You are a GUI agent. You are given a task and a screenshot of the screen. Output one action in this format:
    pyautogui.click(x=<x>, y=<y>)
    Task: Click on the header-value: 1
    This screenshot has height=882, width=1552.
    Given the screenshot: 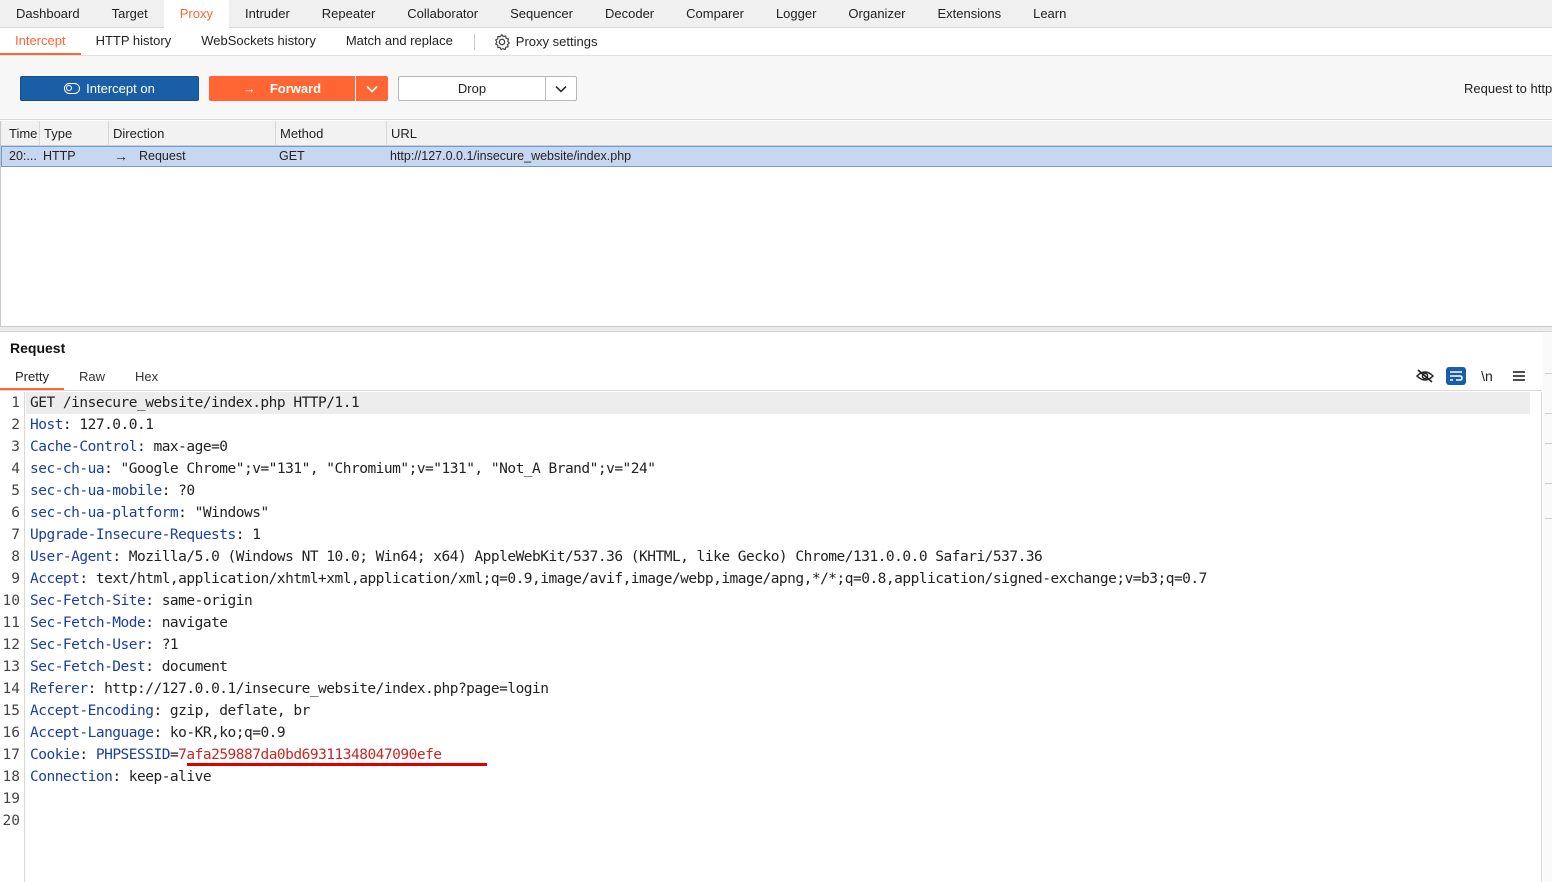 What is the action you would take?
    pyautogui.click(x=256, y=535)
    